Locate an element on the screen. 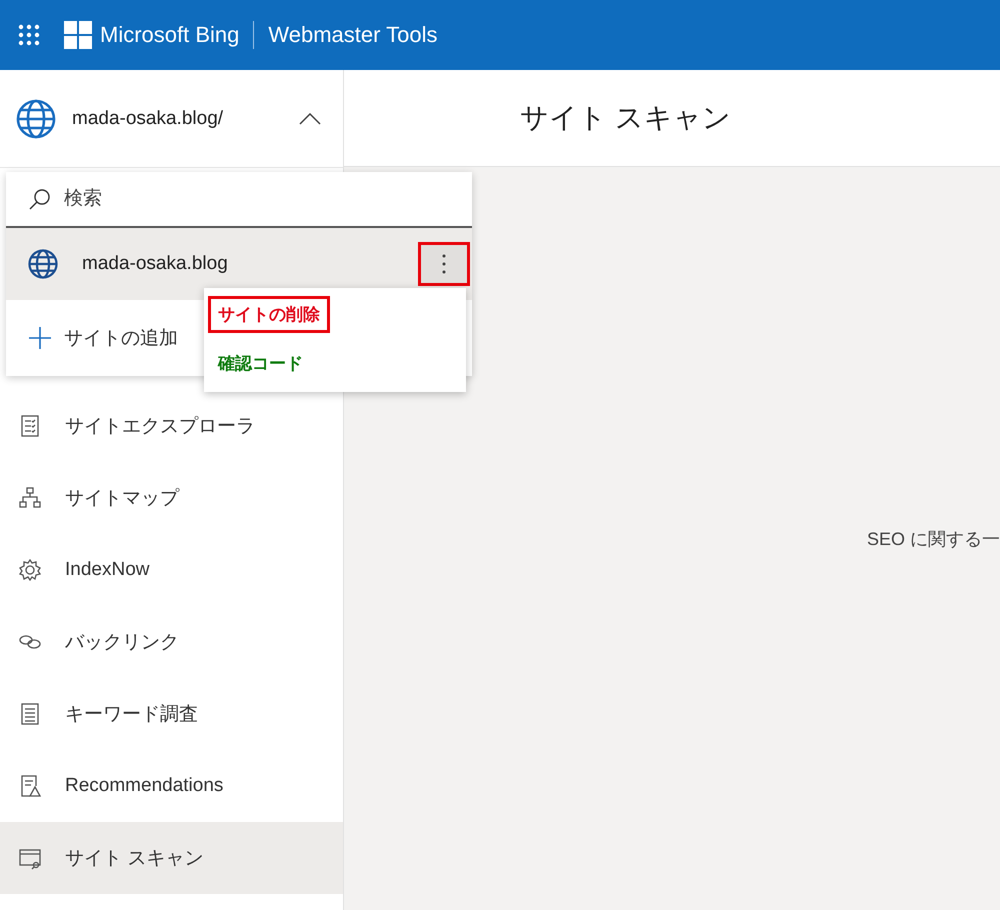  product-name: Webmaster Tools is located at coordinates (353, 35).